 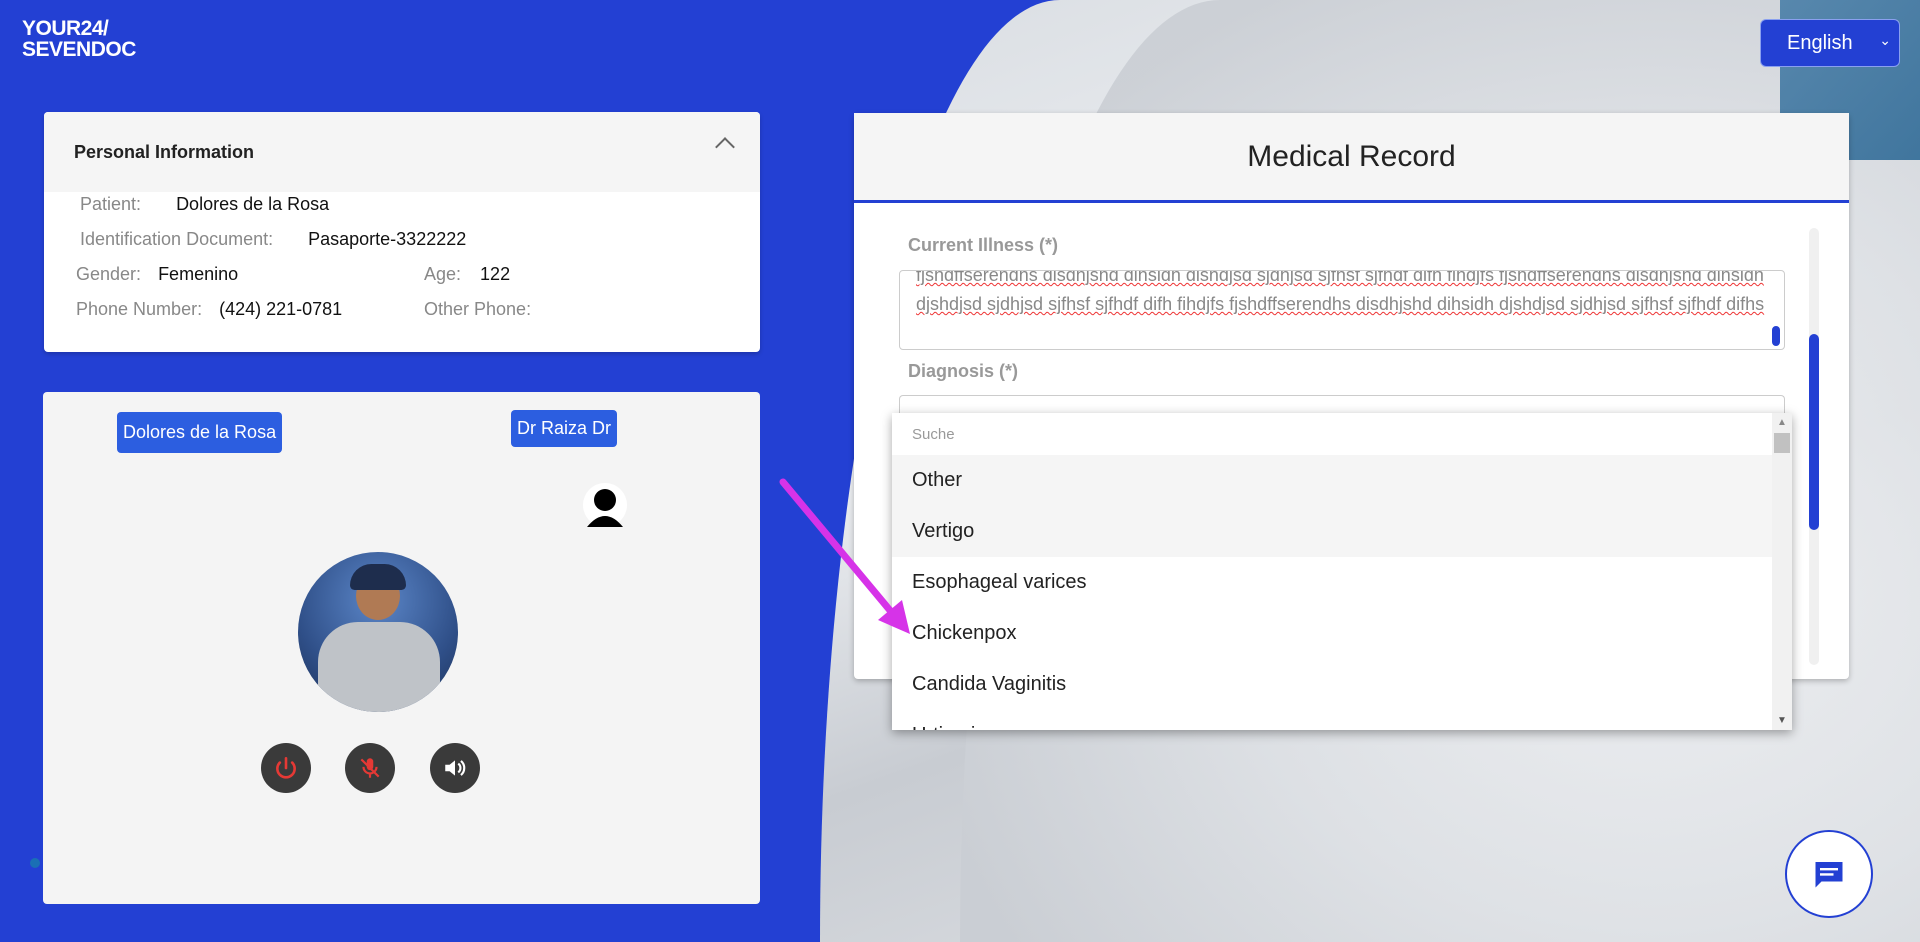 I want to click on dropdown-option: Other, so click(x=1332, y=480).